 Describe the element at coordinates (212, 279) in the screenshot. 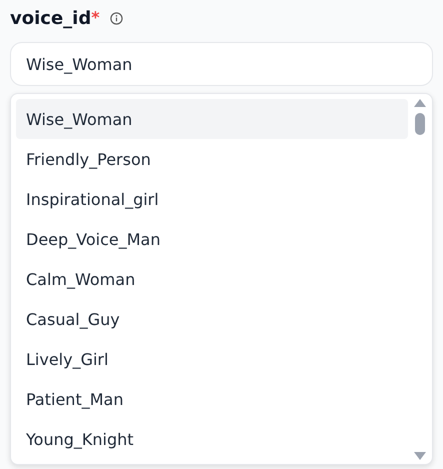

I see `dropdown-option: Calm_Woman` at that location.